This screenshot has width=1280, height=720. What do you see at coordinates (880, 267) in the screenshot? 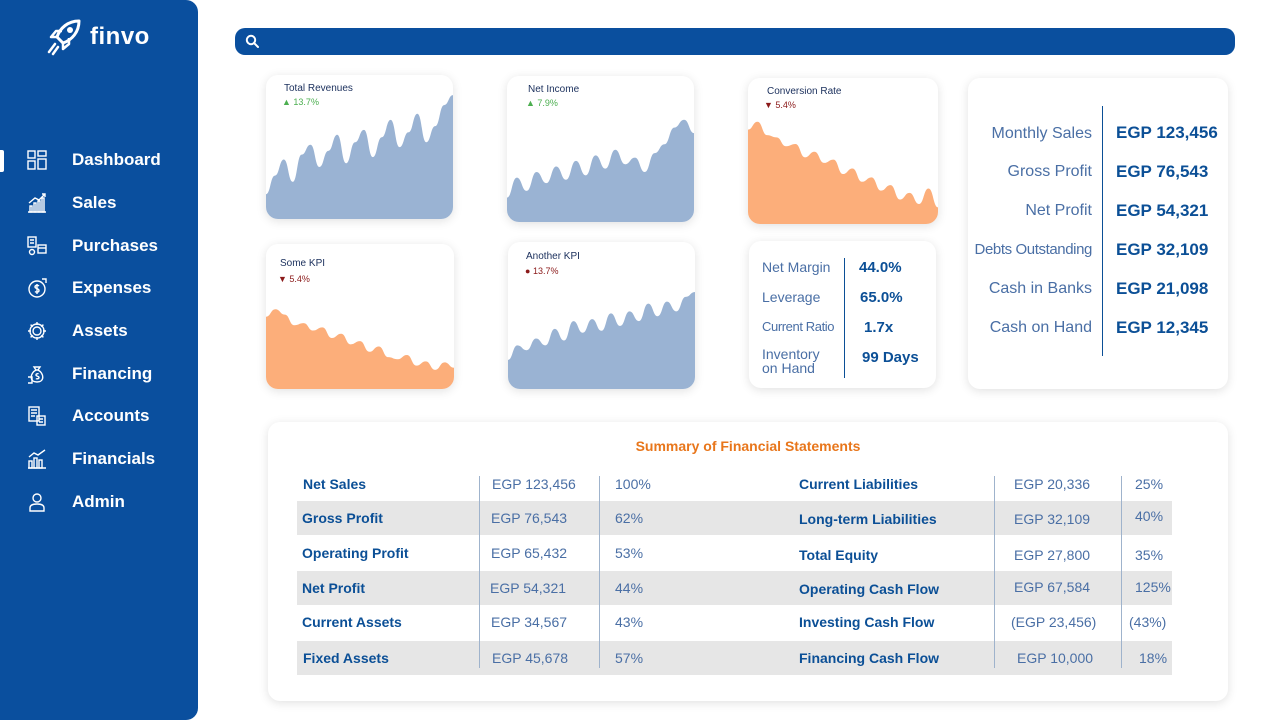
I see `ratio-value-net-margin: 44.0%` at bounding box center [880, 267].